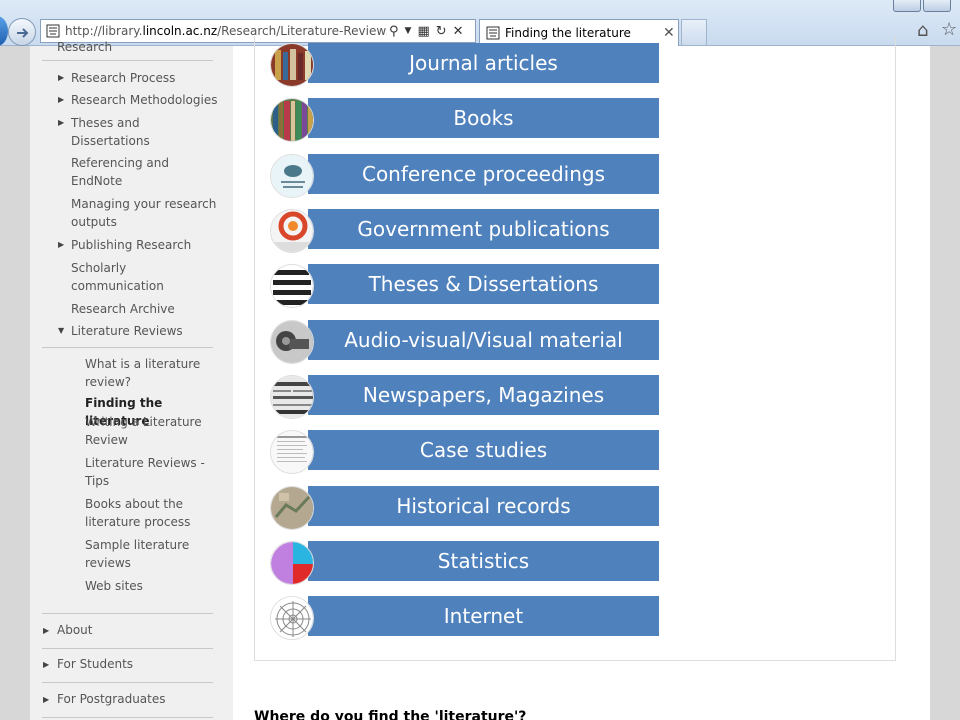 The image size is (960, 720). I want to click on sidebar-subitem-what-is: What is a literature review?, so click(145, 373).